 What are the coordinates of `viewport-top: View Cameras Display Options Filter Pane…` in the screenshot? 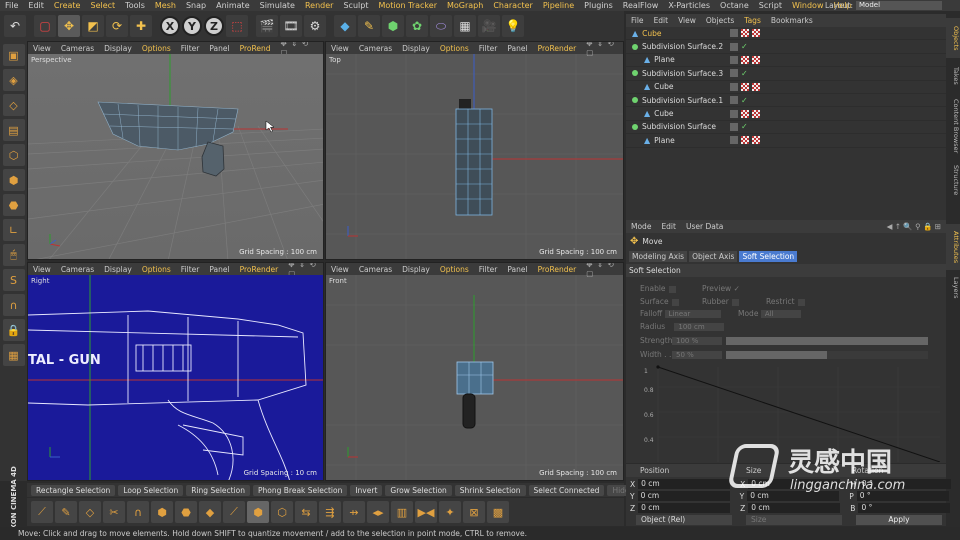 It's located at (474, 150).